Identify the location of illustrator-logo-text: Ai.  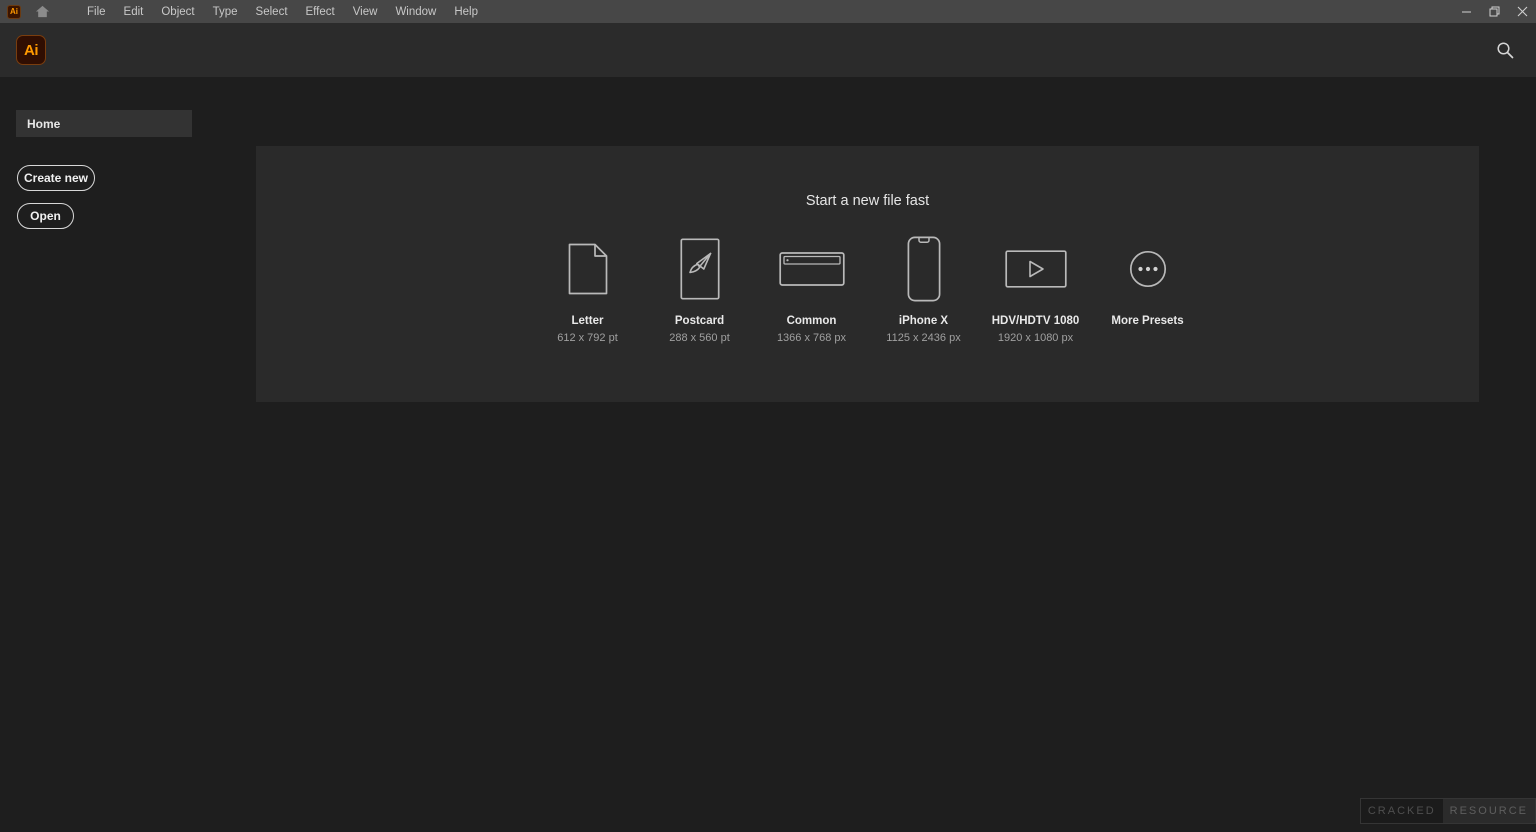
(31, 50).